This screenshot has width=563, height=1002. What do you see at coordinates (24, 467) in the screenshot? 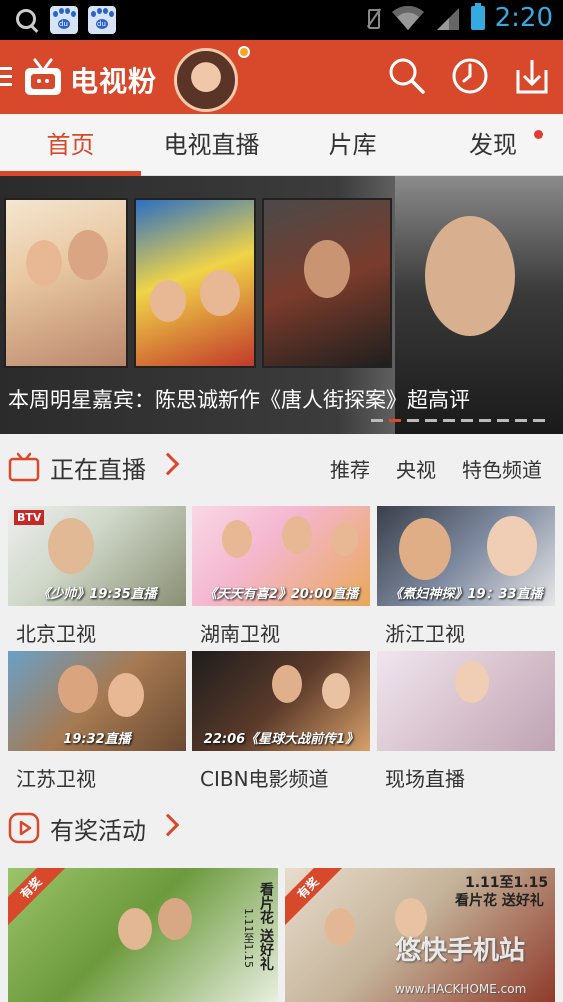
I see `tv-icon` at bounding box center [24, 467].